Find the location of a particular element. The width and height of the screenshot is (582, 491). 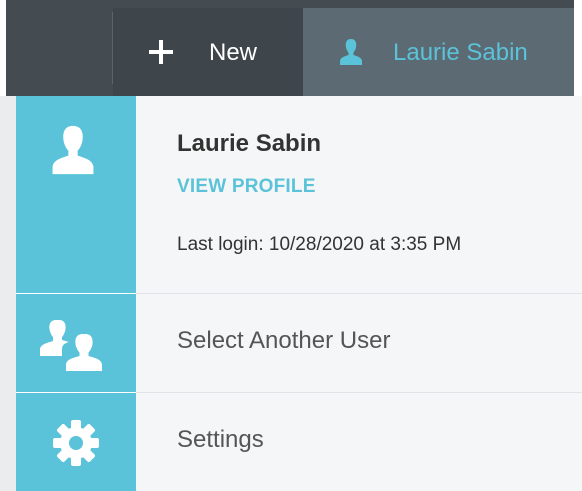

gear-icon is located at coordinates (76, 443).